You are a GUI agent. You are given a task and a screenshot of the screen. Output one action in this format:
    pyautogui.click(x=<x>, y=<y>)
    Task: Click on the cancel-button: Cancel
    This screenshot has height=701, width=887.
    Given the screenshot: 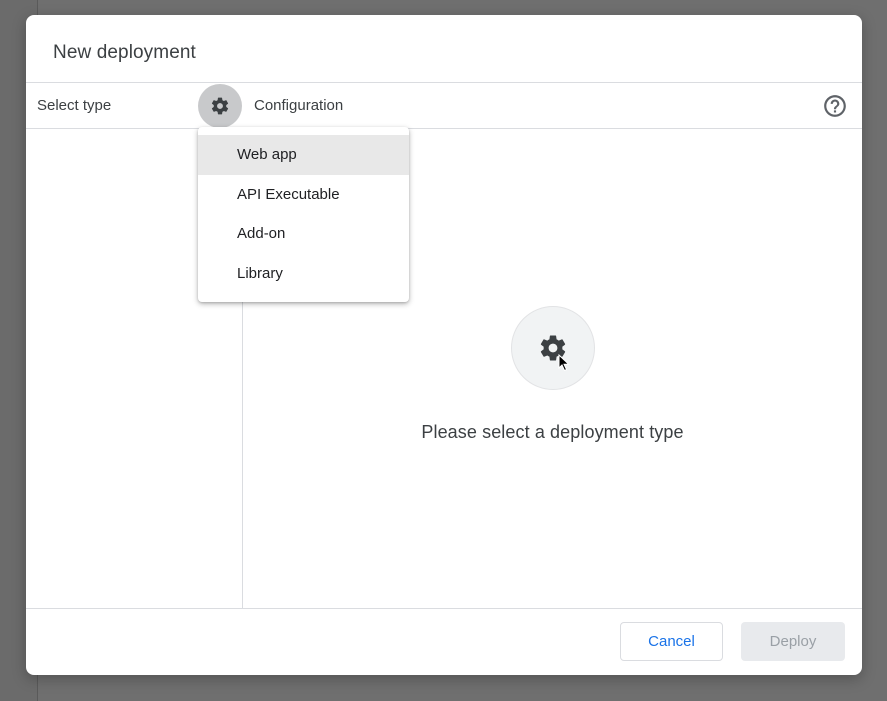 What is the action you would take?
    pyautogui.click(x=671, y=641)
    